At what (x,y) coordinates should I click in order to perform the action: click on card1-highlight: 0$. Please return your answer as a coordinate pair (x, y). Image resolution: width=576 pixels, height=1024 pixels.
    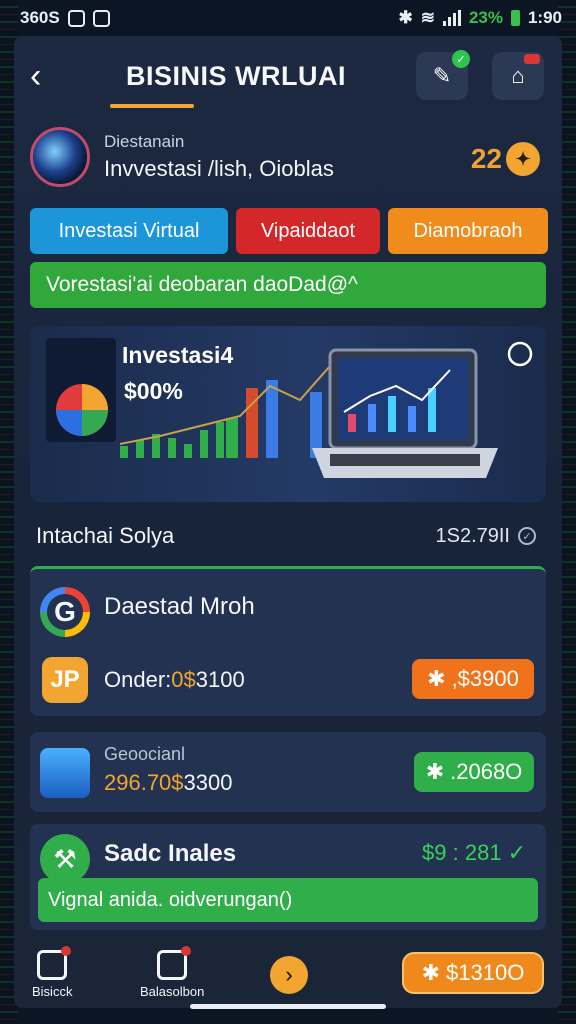
    Looking at the image, I should click on (183, 679).